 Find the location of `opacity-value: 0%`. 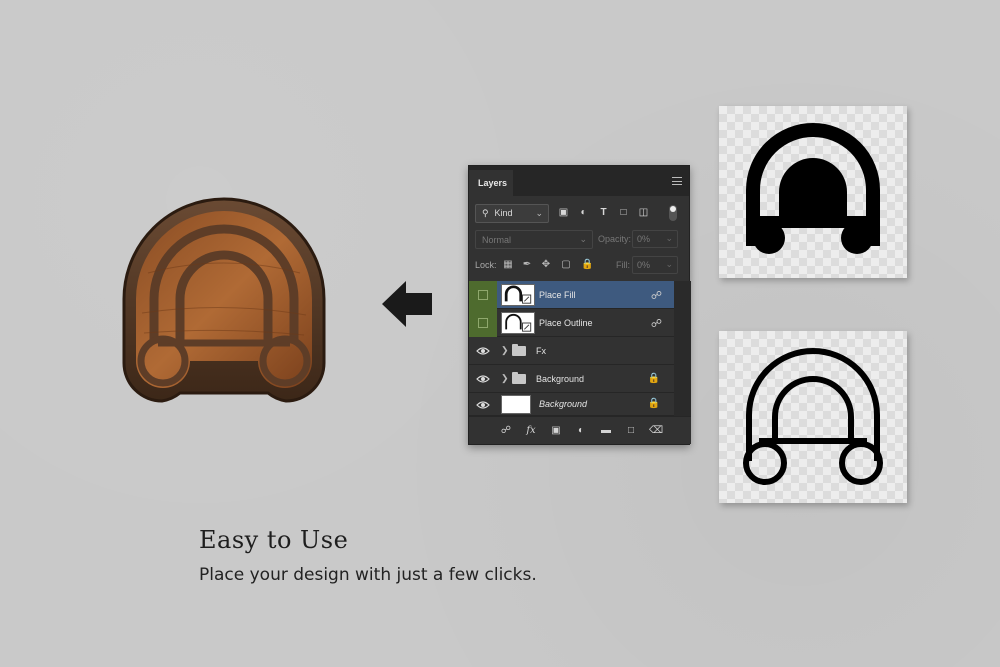

opacity-value: 0% is located at coordinates (644, 239).